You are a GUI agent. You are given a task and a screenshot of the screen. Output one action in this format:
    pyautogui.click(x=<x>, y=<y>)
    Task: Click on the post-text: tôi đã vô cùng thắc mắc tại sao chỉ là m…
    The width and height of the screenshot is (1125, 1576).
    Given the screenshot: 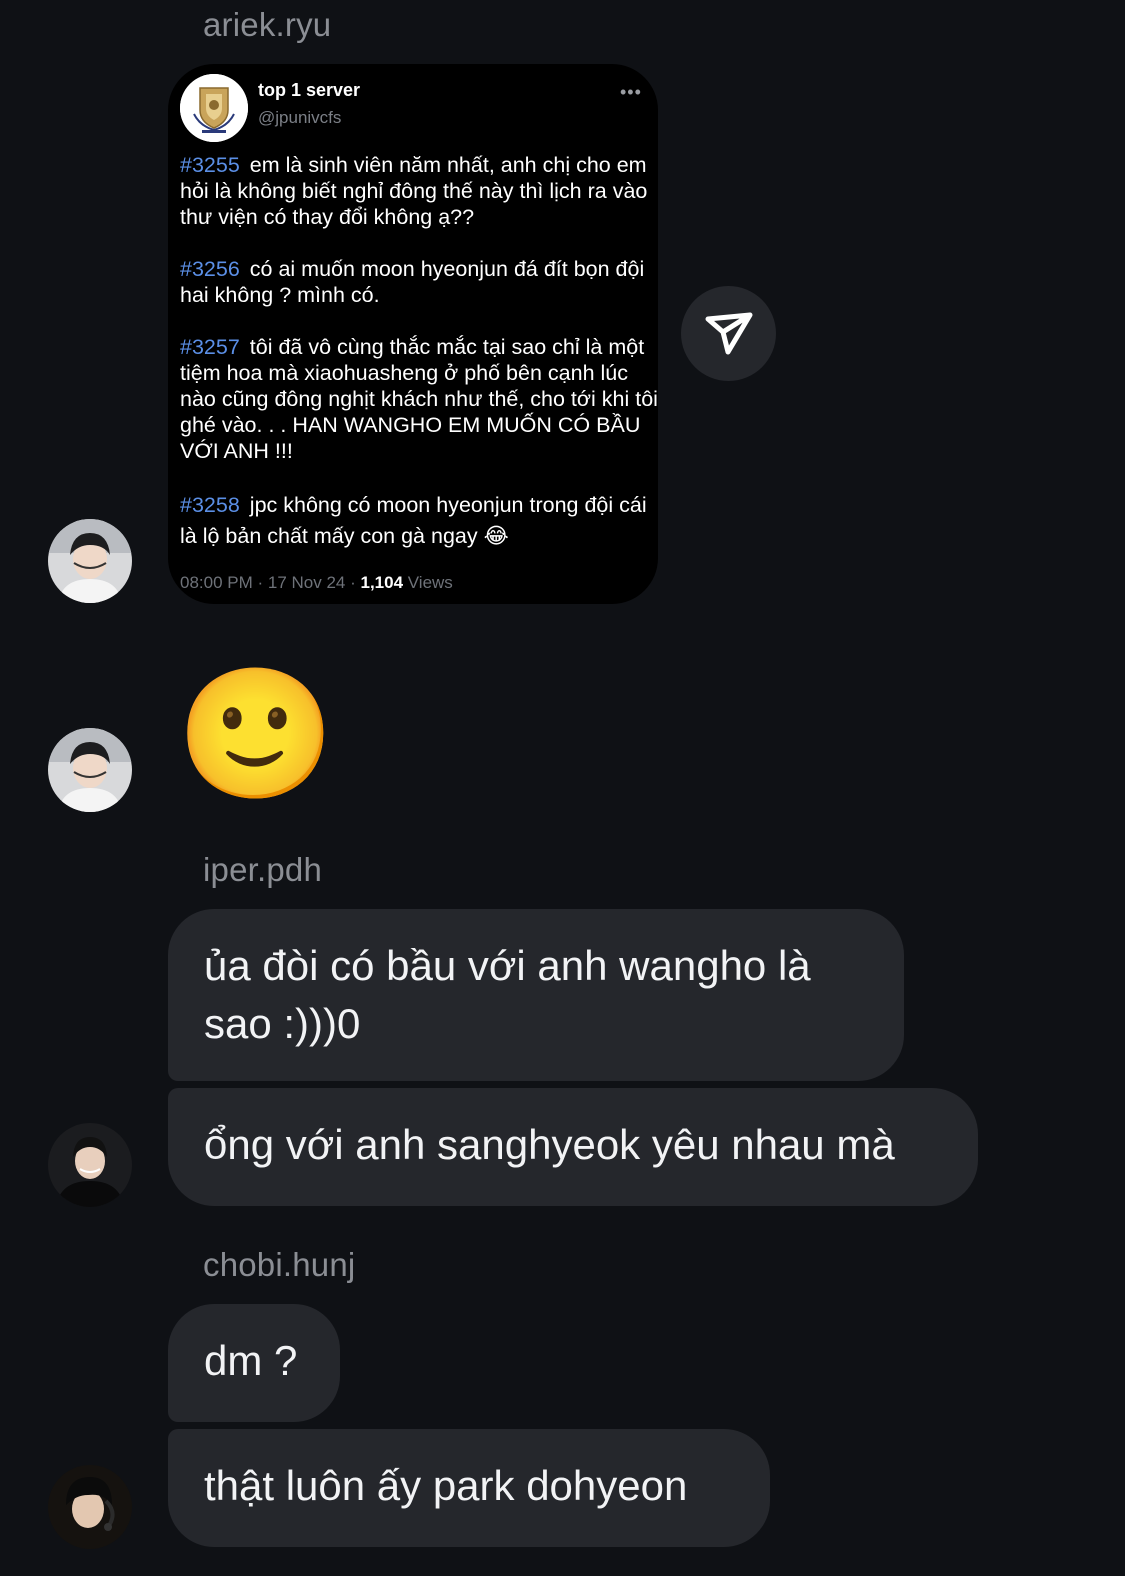 What is the action you would take?
    pyautogui.click(x=419, y=399)
    